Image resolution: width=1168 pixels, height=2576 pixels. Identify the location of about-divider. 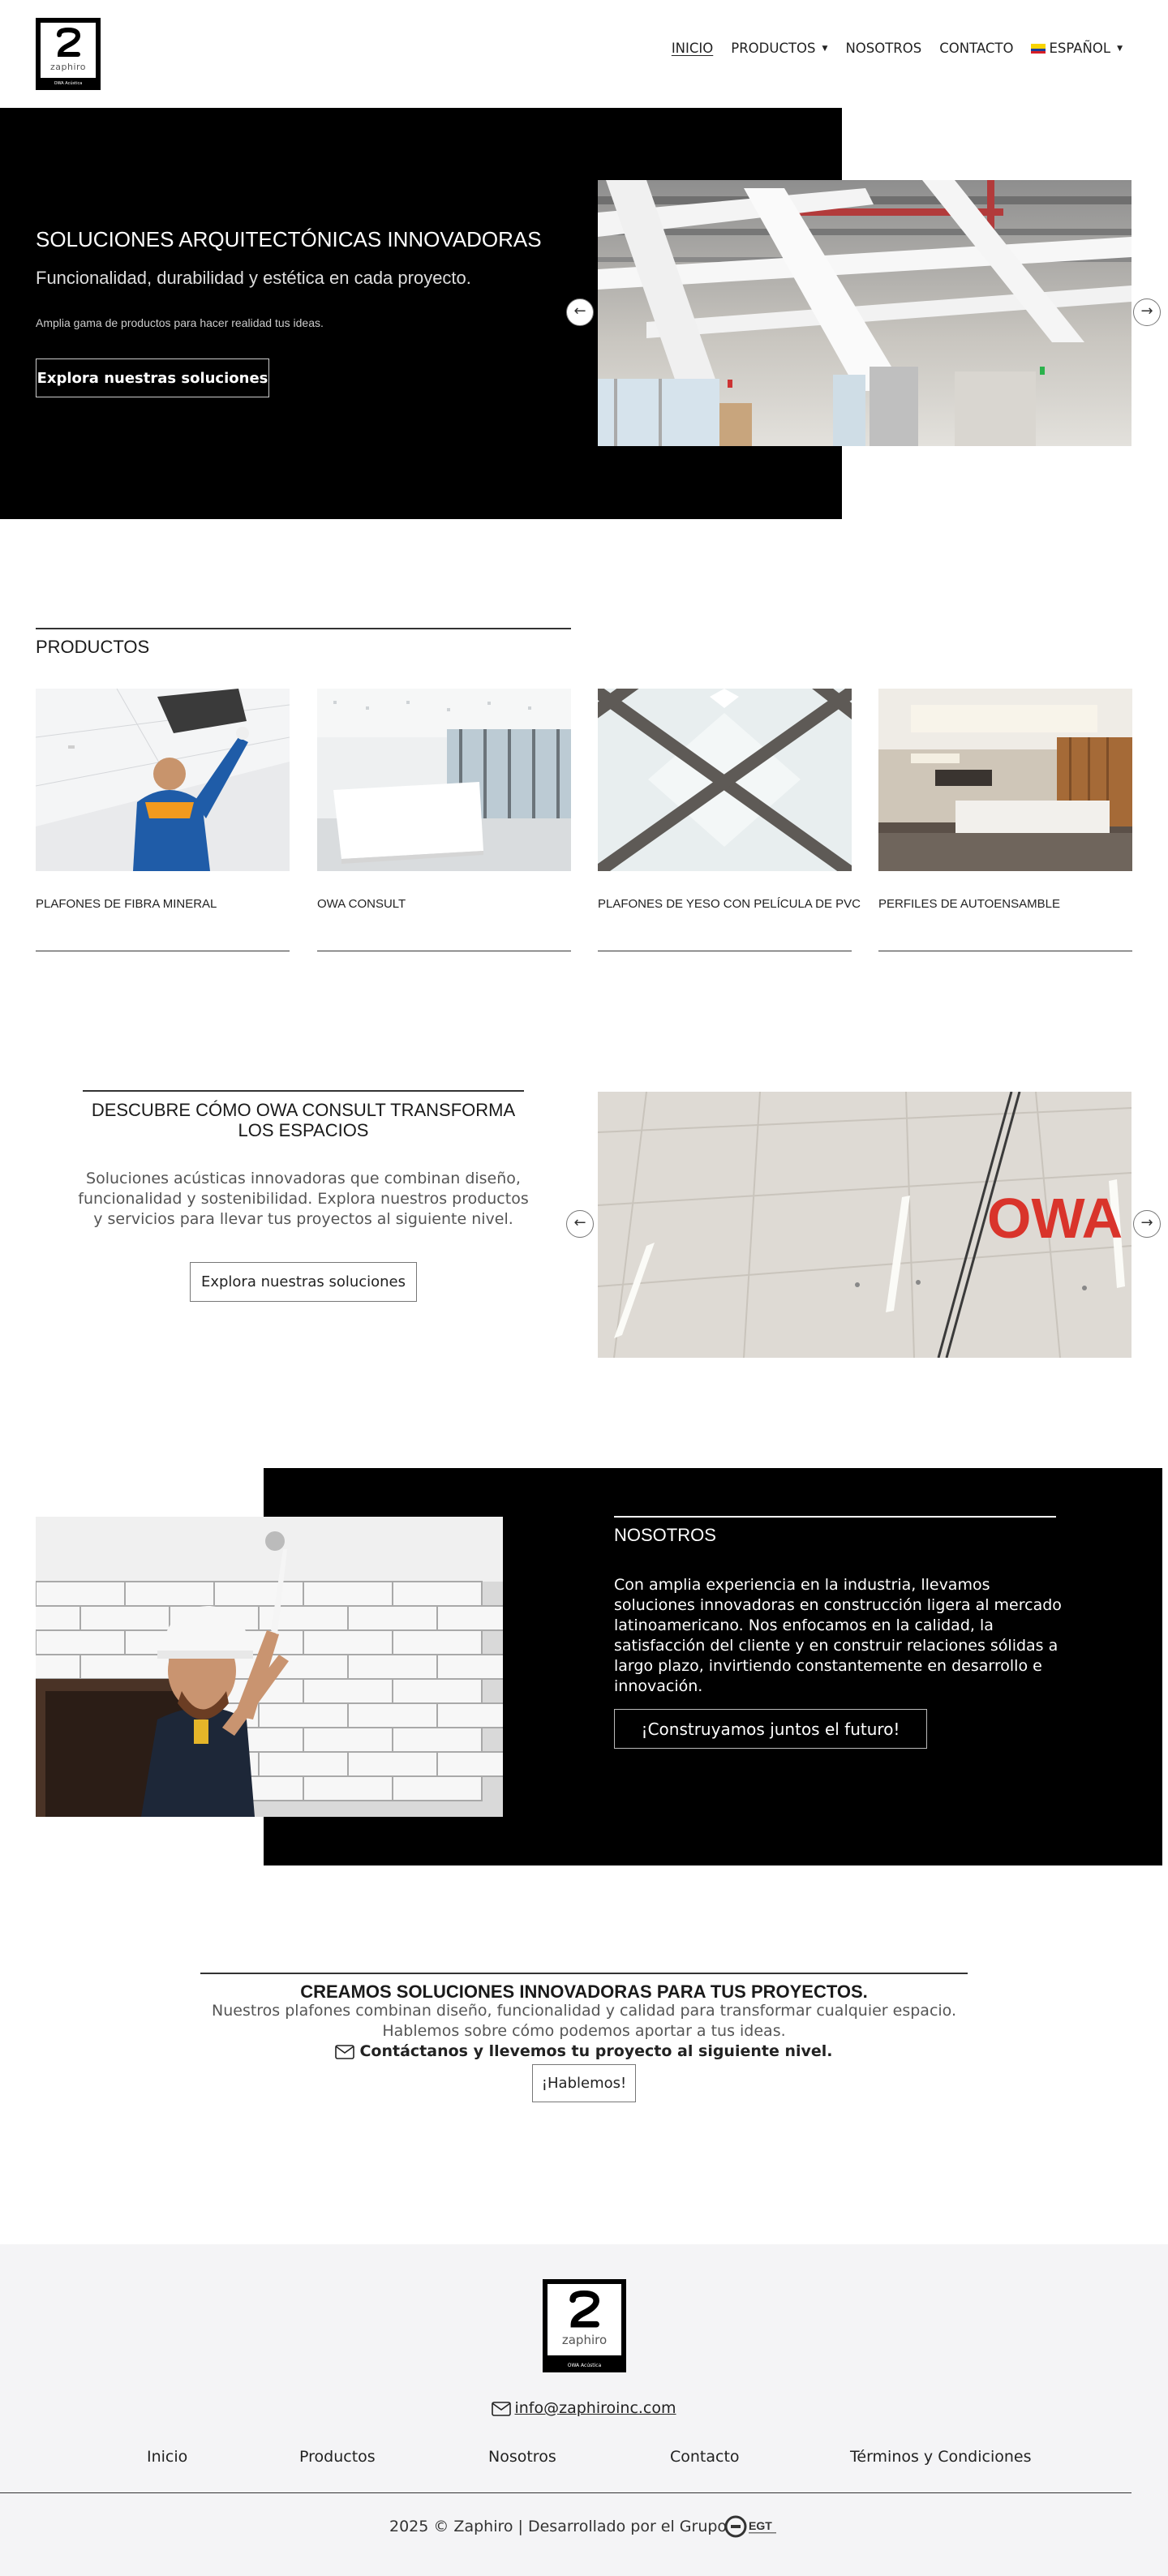
(835, 1517).